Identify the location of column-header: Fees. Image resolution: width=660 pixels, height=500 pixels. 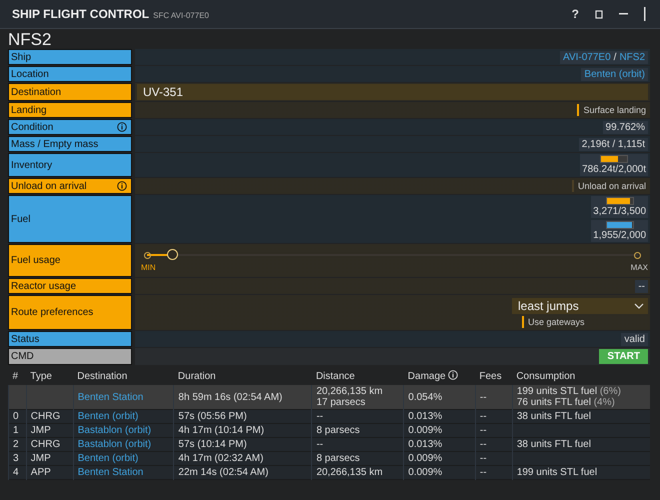
(493, 376).